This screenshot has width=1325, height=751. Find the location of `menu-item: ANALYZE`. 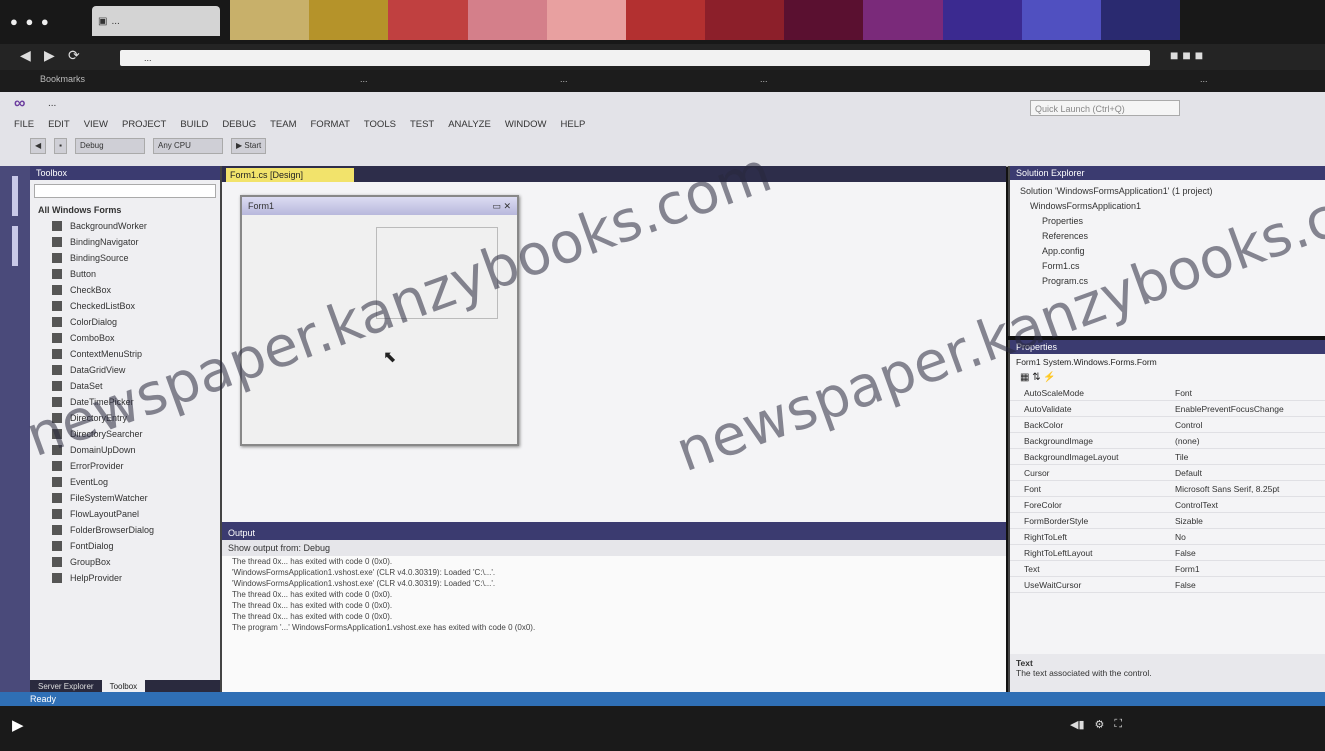

menu-item: ANALYZE is located at coordinates (469, 124).